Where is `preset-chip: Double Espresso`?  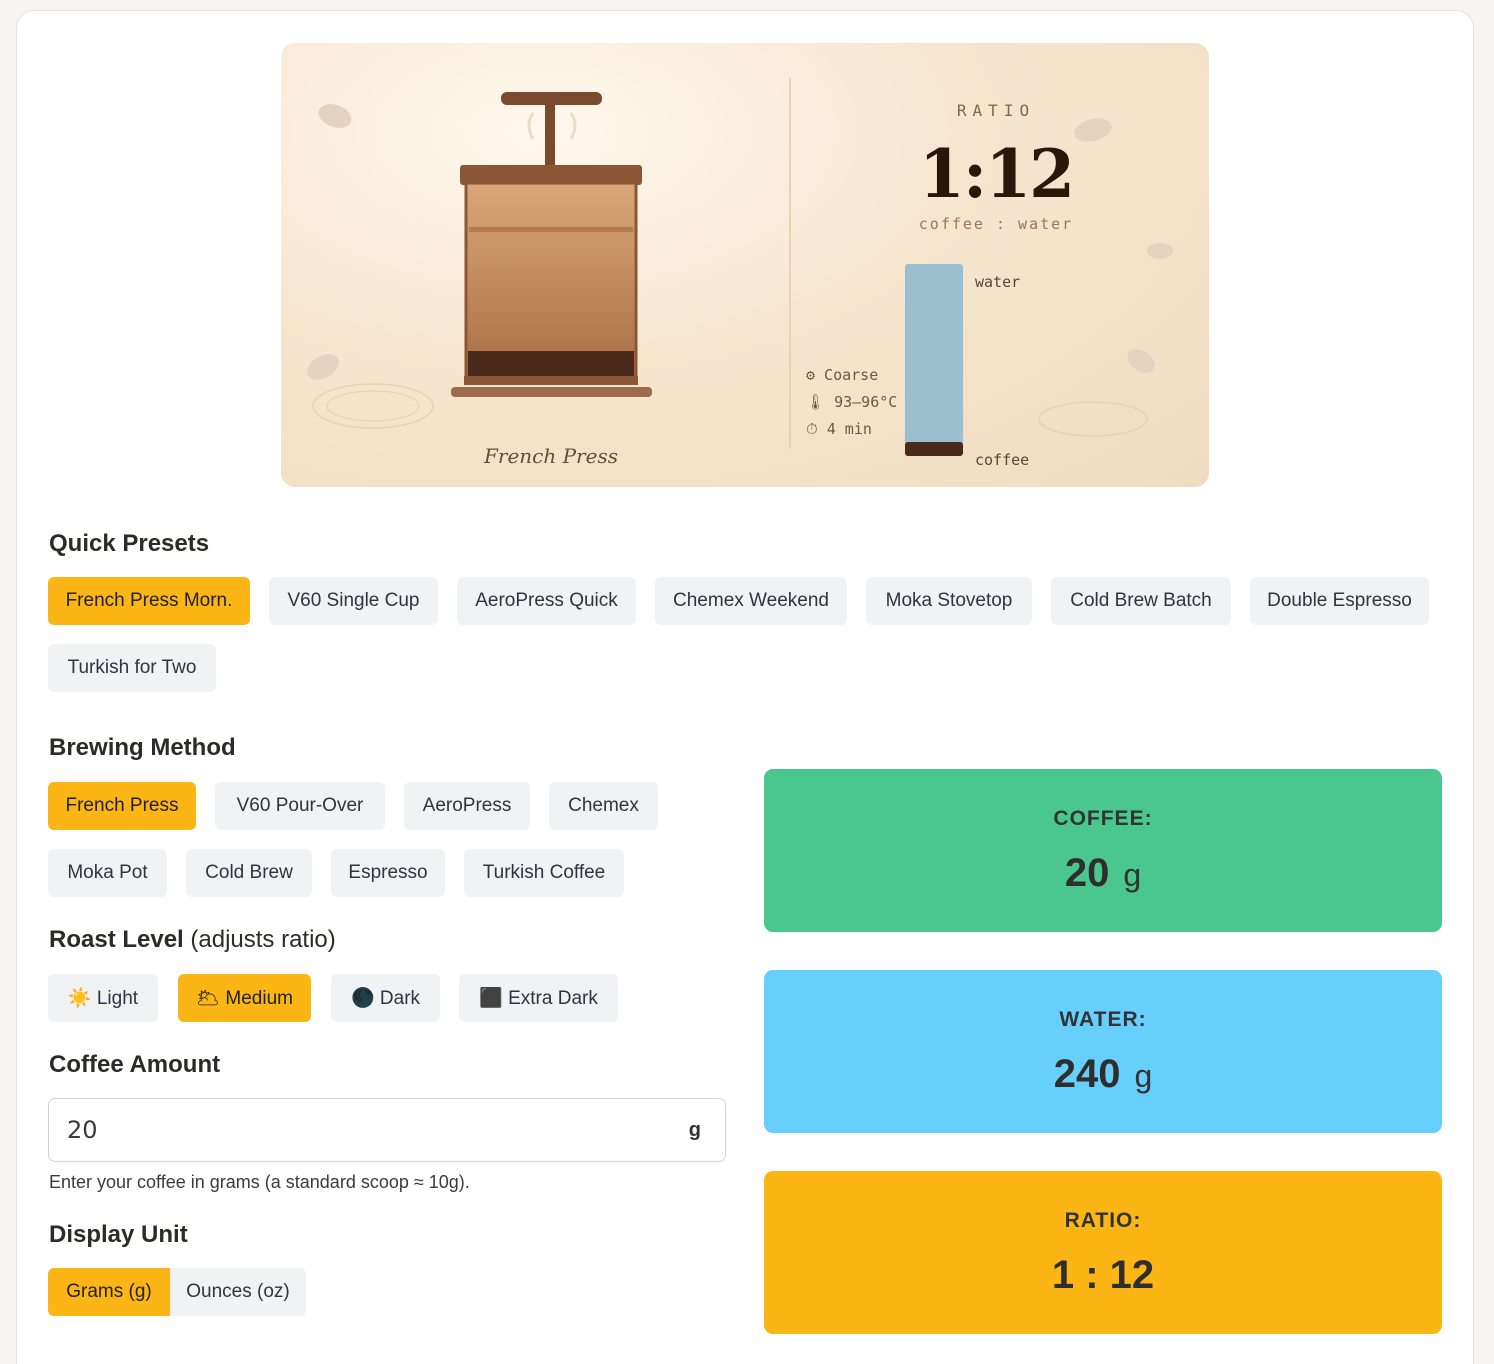 preset-chip: Double Espresso is located at coordinates (1339, 601).